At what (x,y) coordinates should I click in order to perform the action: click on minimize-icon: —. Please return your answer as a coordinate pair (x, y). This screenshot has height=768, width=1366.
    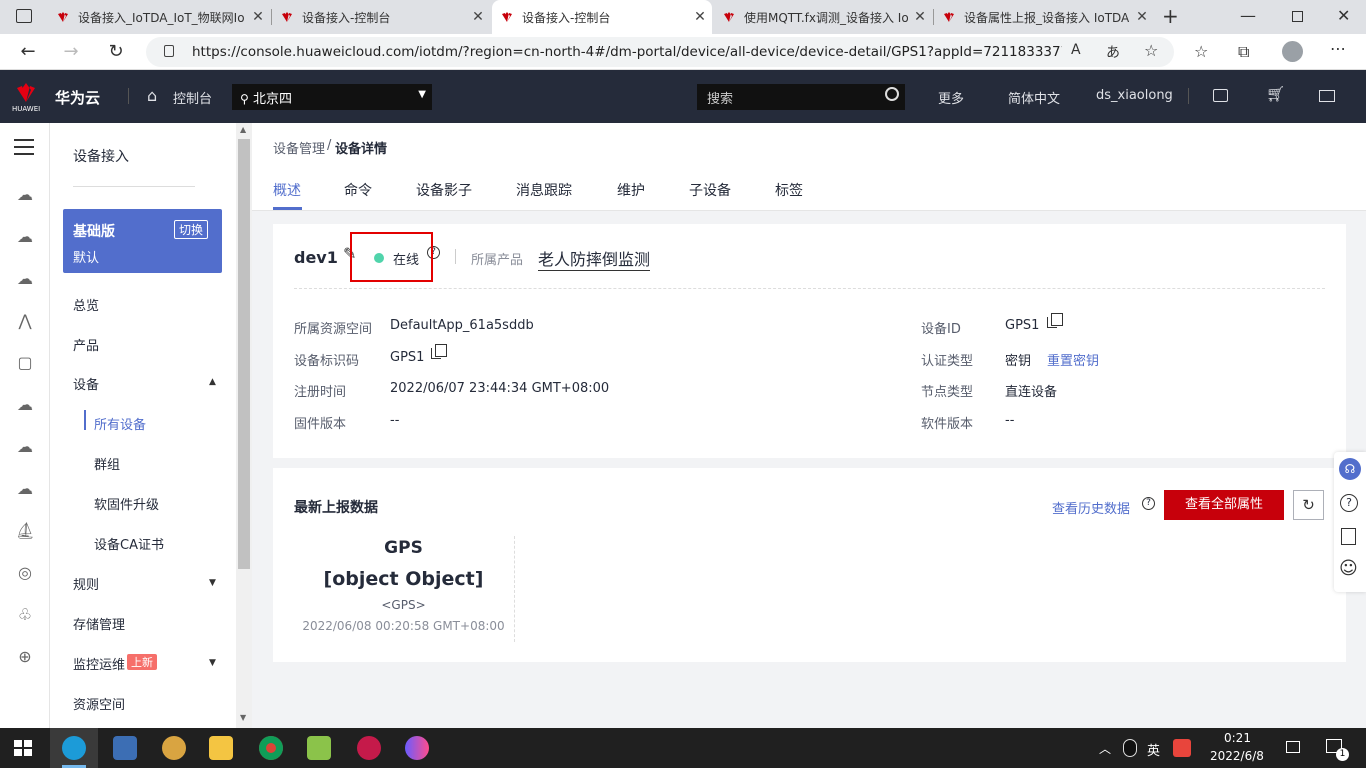
    Looking at the image, I should click on (1248, 15).